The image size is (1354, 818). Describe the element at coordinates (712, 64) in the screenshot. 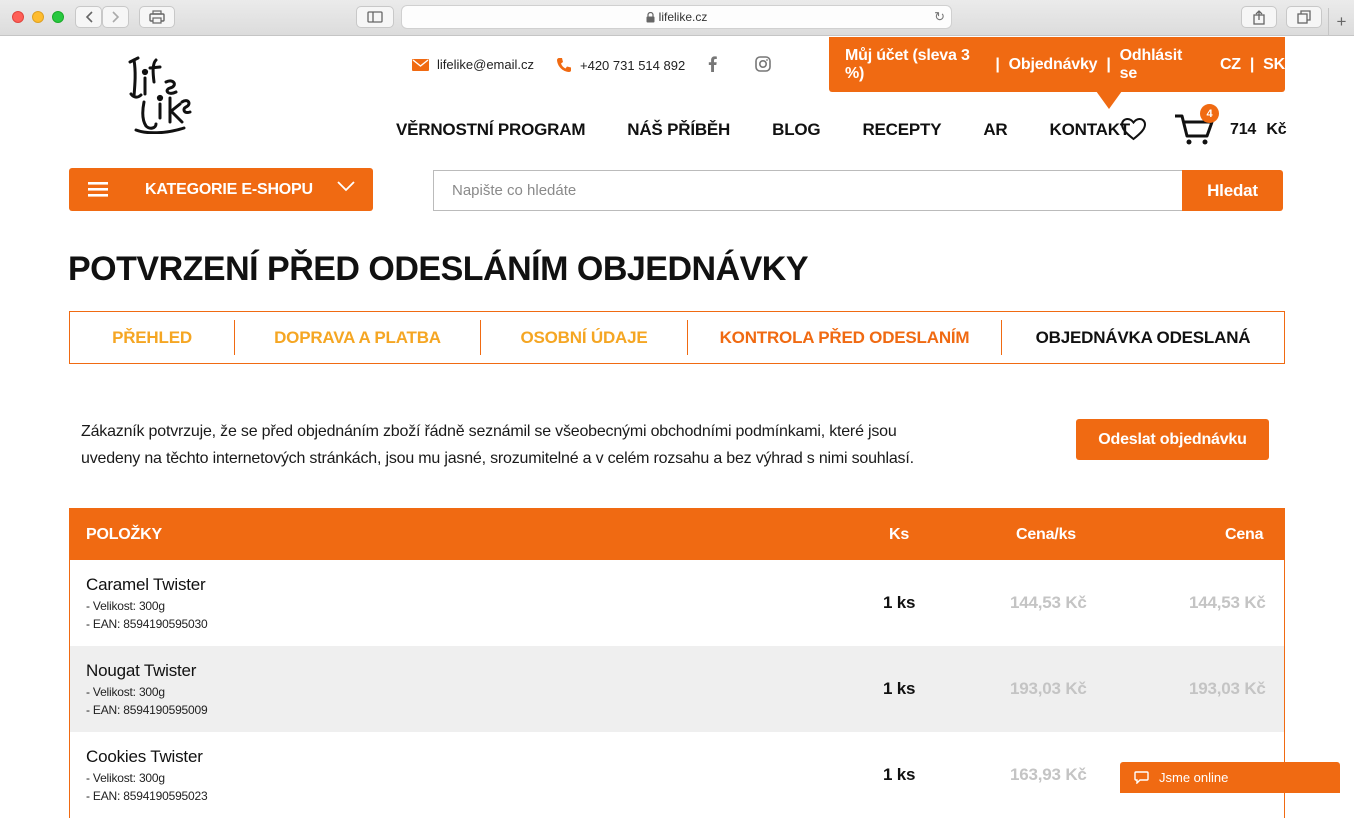

I see `facebook-icon` at that location.